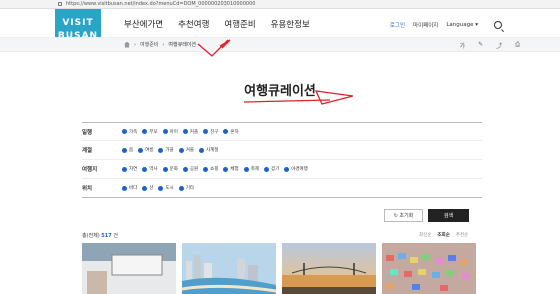 This screenshot has width=560, height=294. Describe the element at coordinates (100, 236) in the screenshot. I see `result-count: 총(전체) 517 건` at that location.